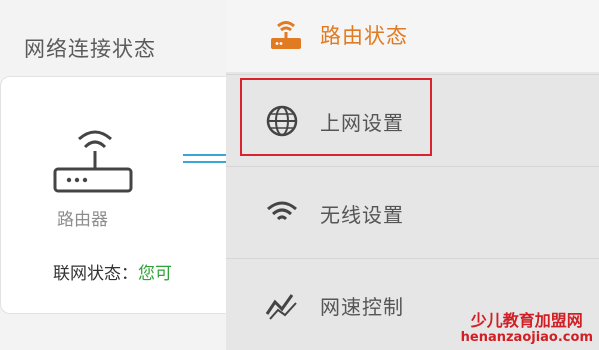 The width and height of the screenshot is (599, 350). I want to click on watermark-title: 少儿教育加盟网, so click(526, 320).